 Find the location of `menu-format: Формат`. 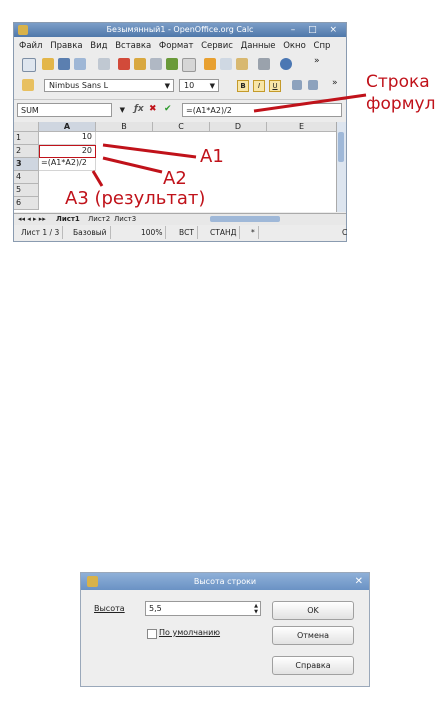

menu-format: Формат is located at coordinates (176, 46).